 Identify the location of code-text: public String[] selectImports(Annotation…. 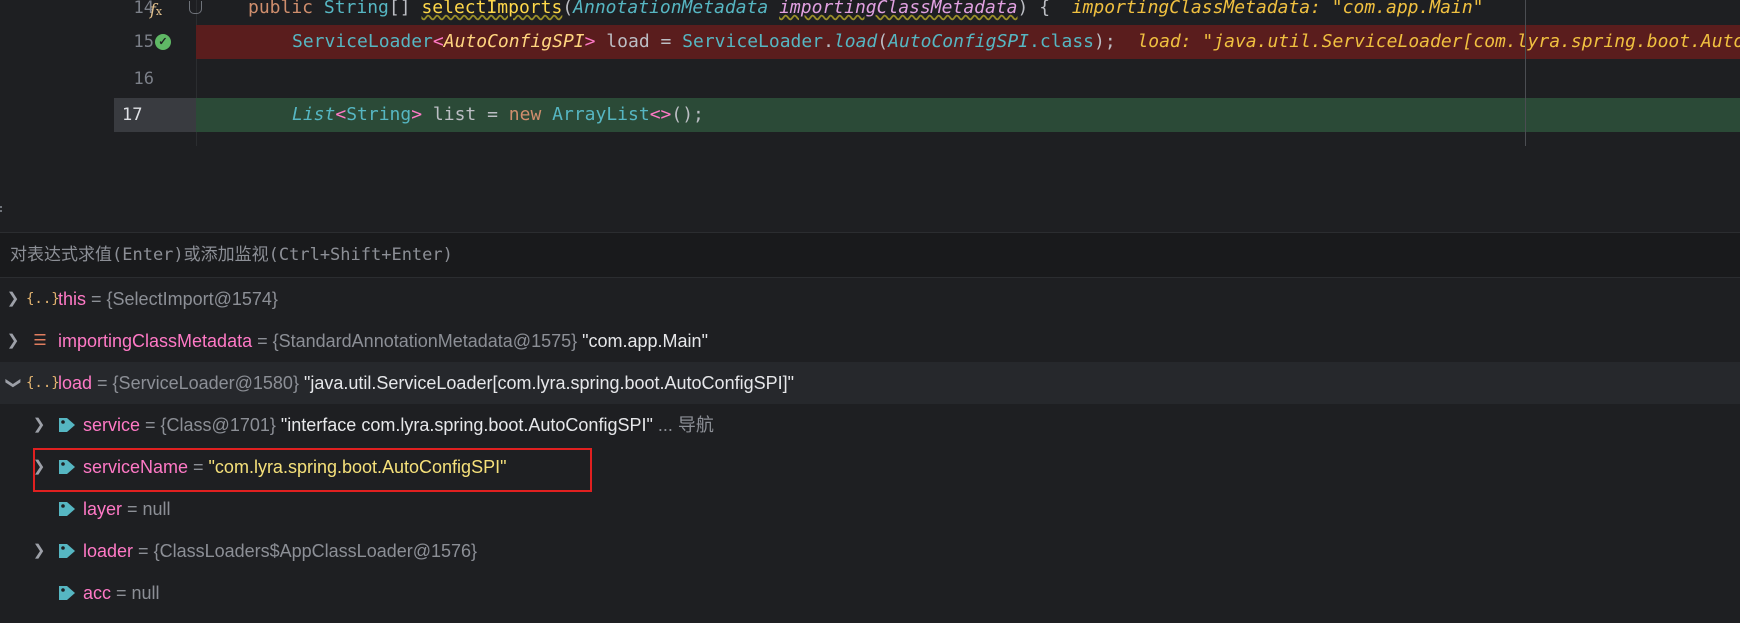
(866, 12).